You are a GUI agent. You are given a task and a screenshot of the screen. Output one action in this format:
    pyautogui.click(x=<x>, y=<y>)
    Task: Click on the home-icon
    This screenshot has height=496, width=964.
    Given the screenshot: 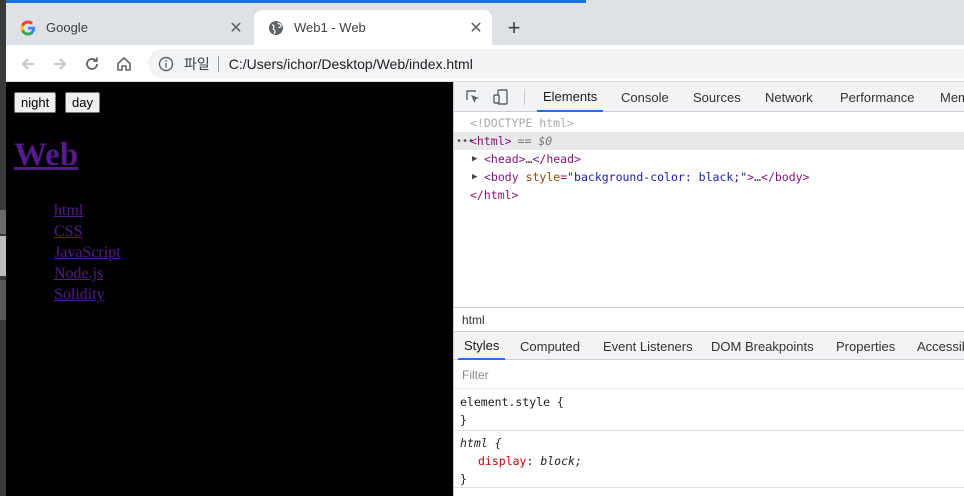 What is the action you would take?
    pyautogui.click(x=124, y=64)
    